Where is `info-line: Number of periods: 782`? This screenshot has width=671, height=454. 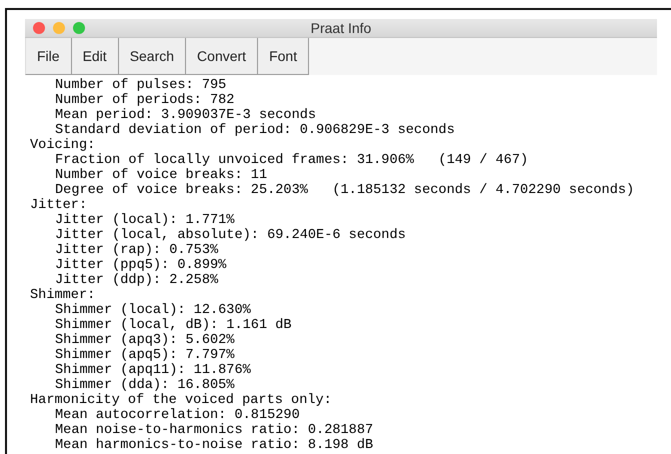
info-line: Number of periods: 782 is located at coordinates (145, 100).